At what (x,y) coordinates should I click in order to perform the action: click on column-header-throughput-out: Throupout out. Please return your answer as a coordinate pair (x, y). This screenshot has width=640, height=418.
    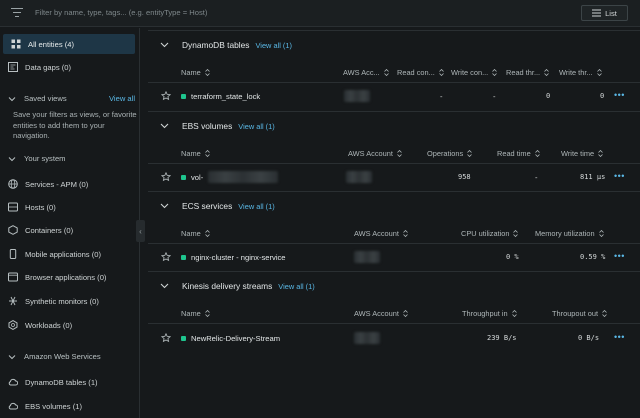
    Looking at the image, I should click on (579, 313).